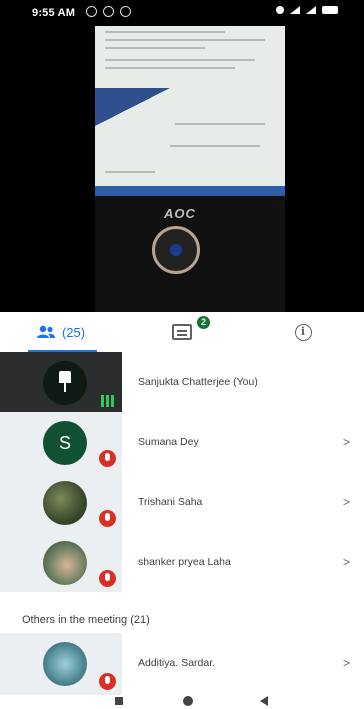 The width and height of the screenshot is (364, 709). Describe the element at coordinates (73, 332) in the screenshot. I see `people-count: (25)` at that location.